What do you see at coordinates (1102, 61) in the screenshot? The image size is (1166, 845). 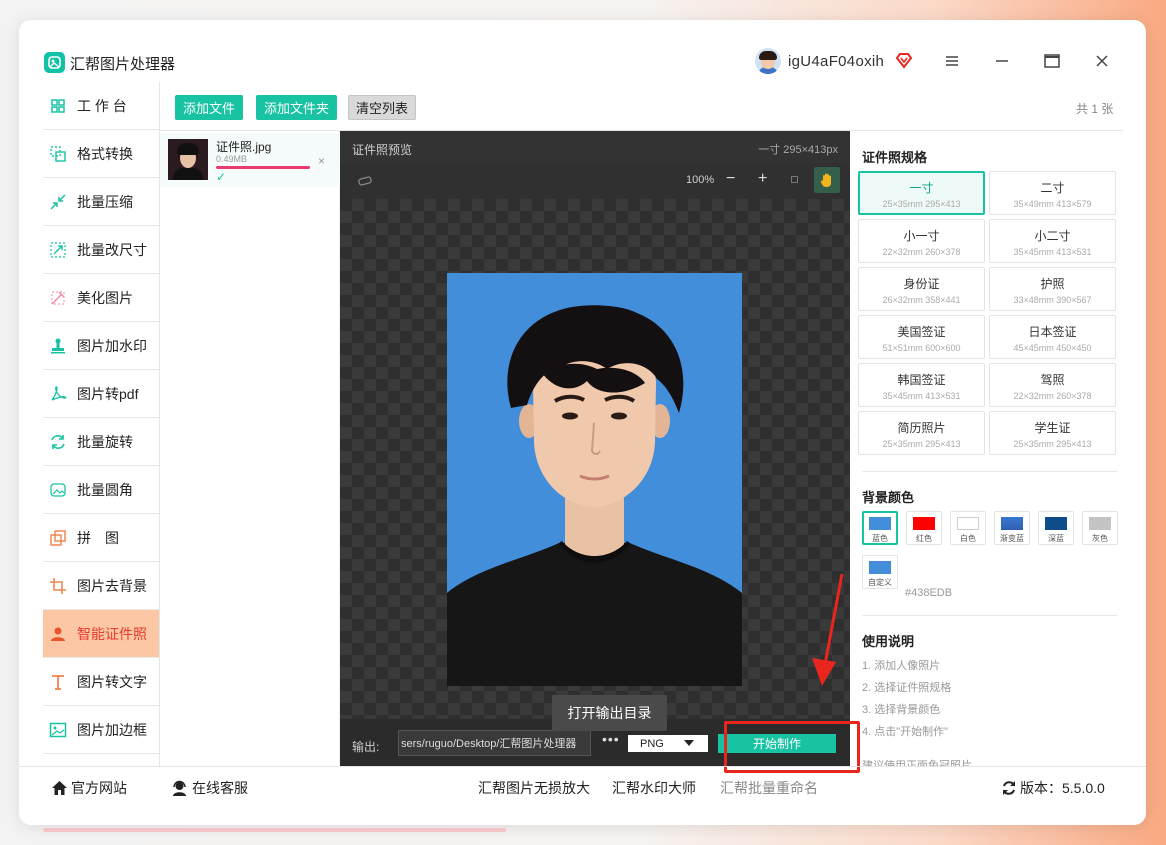 I see `close-icon` at bounding box center [1102, 61].